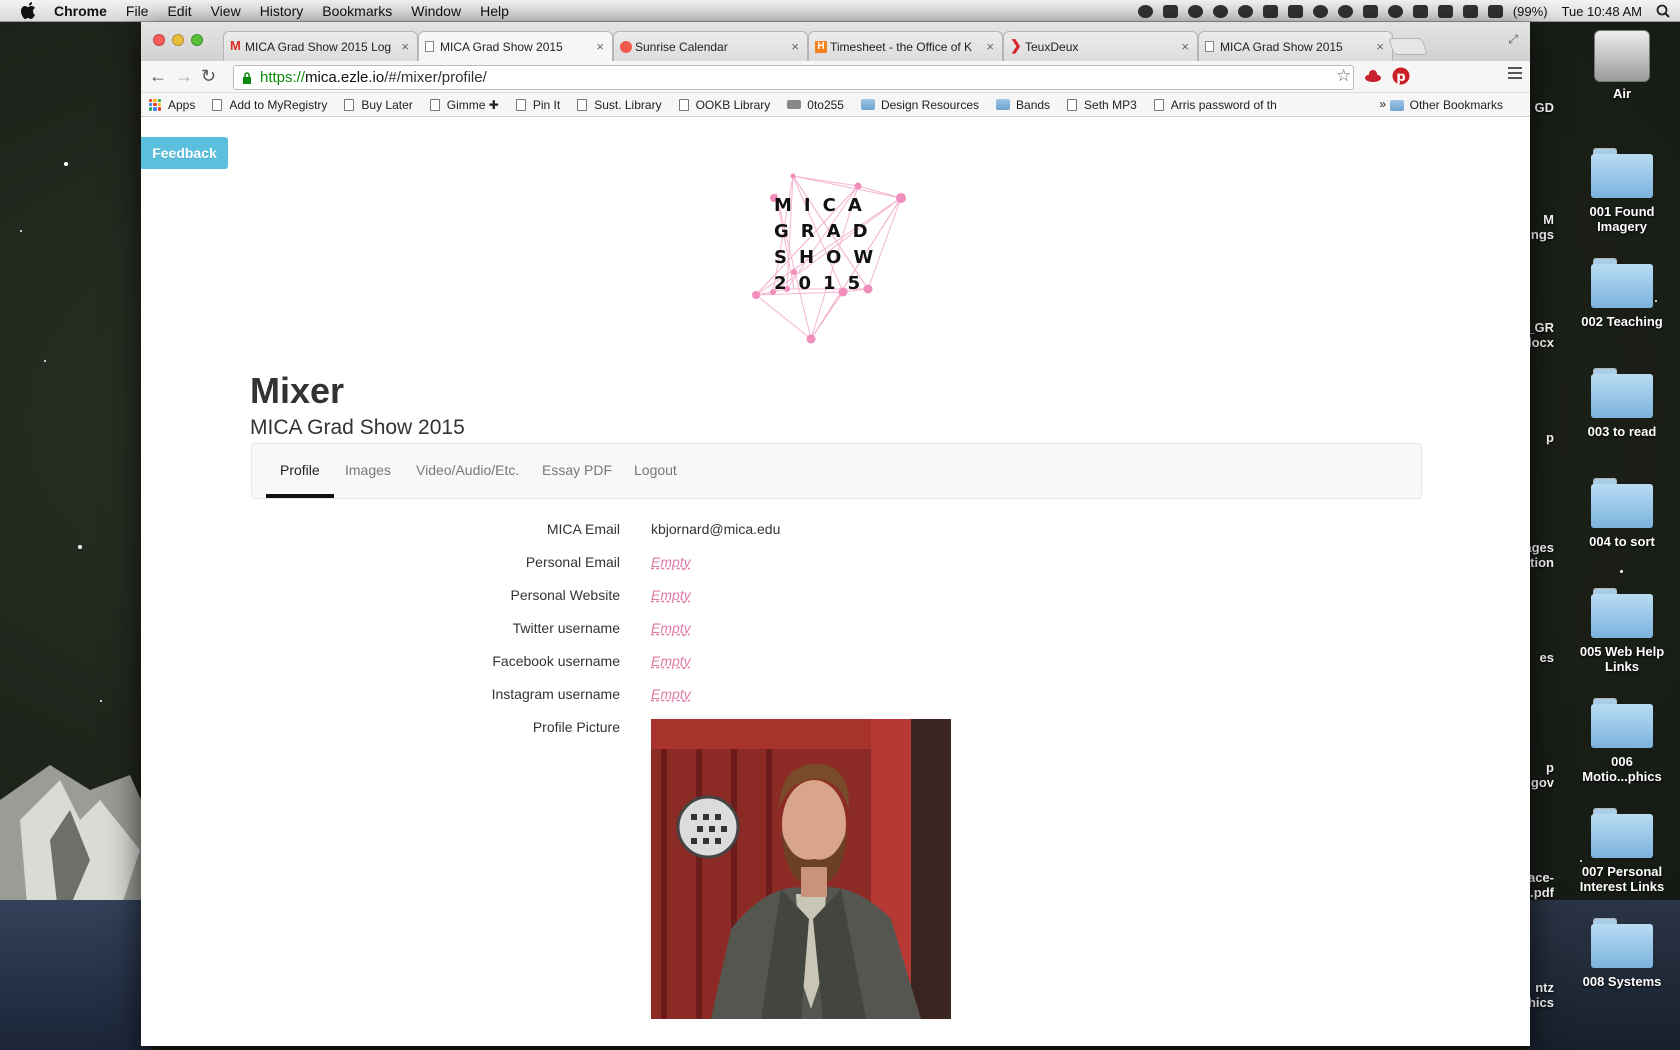  I want to click on bookmark-item: Seth MP3, so click(1102, 105).